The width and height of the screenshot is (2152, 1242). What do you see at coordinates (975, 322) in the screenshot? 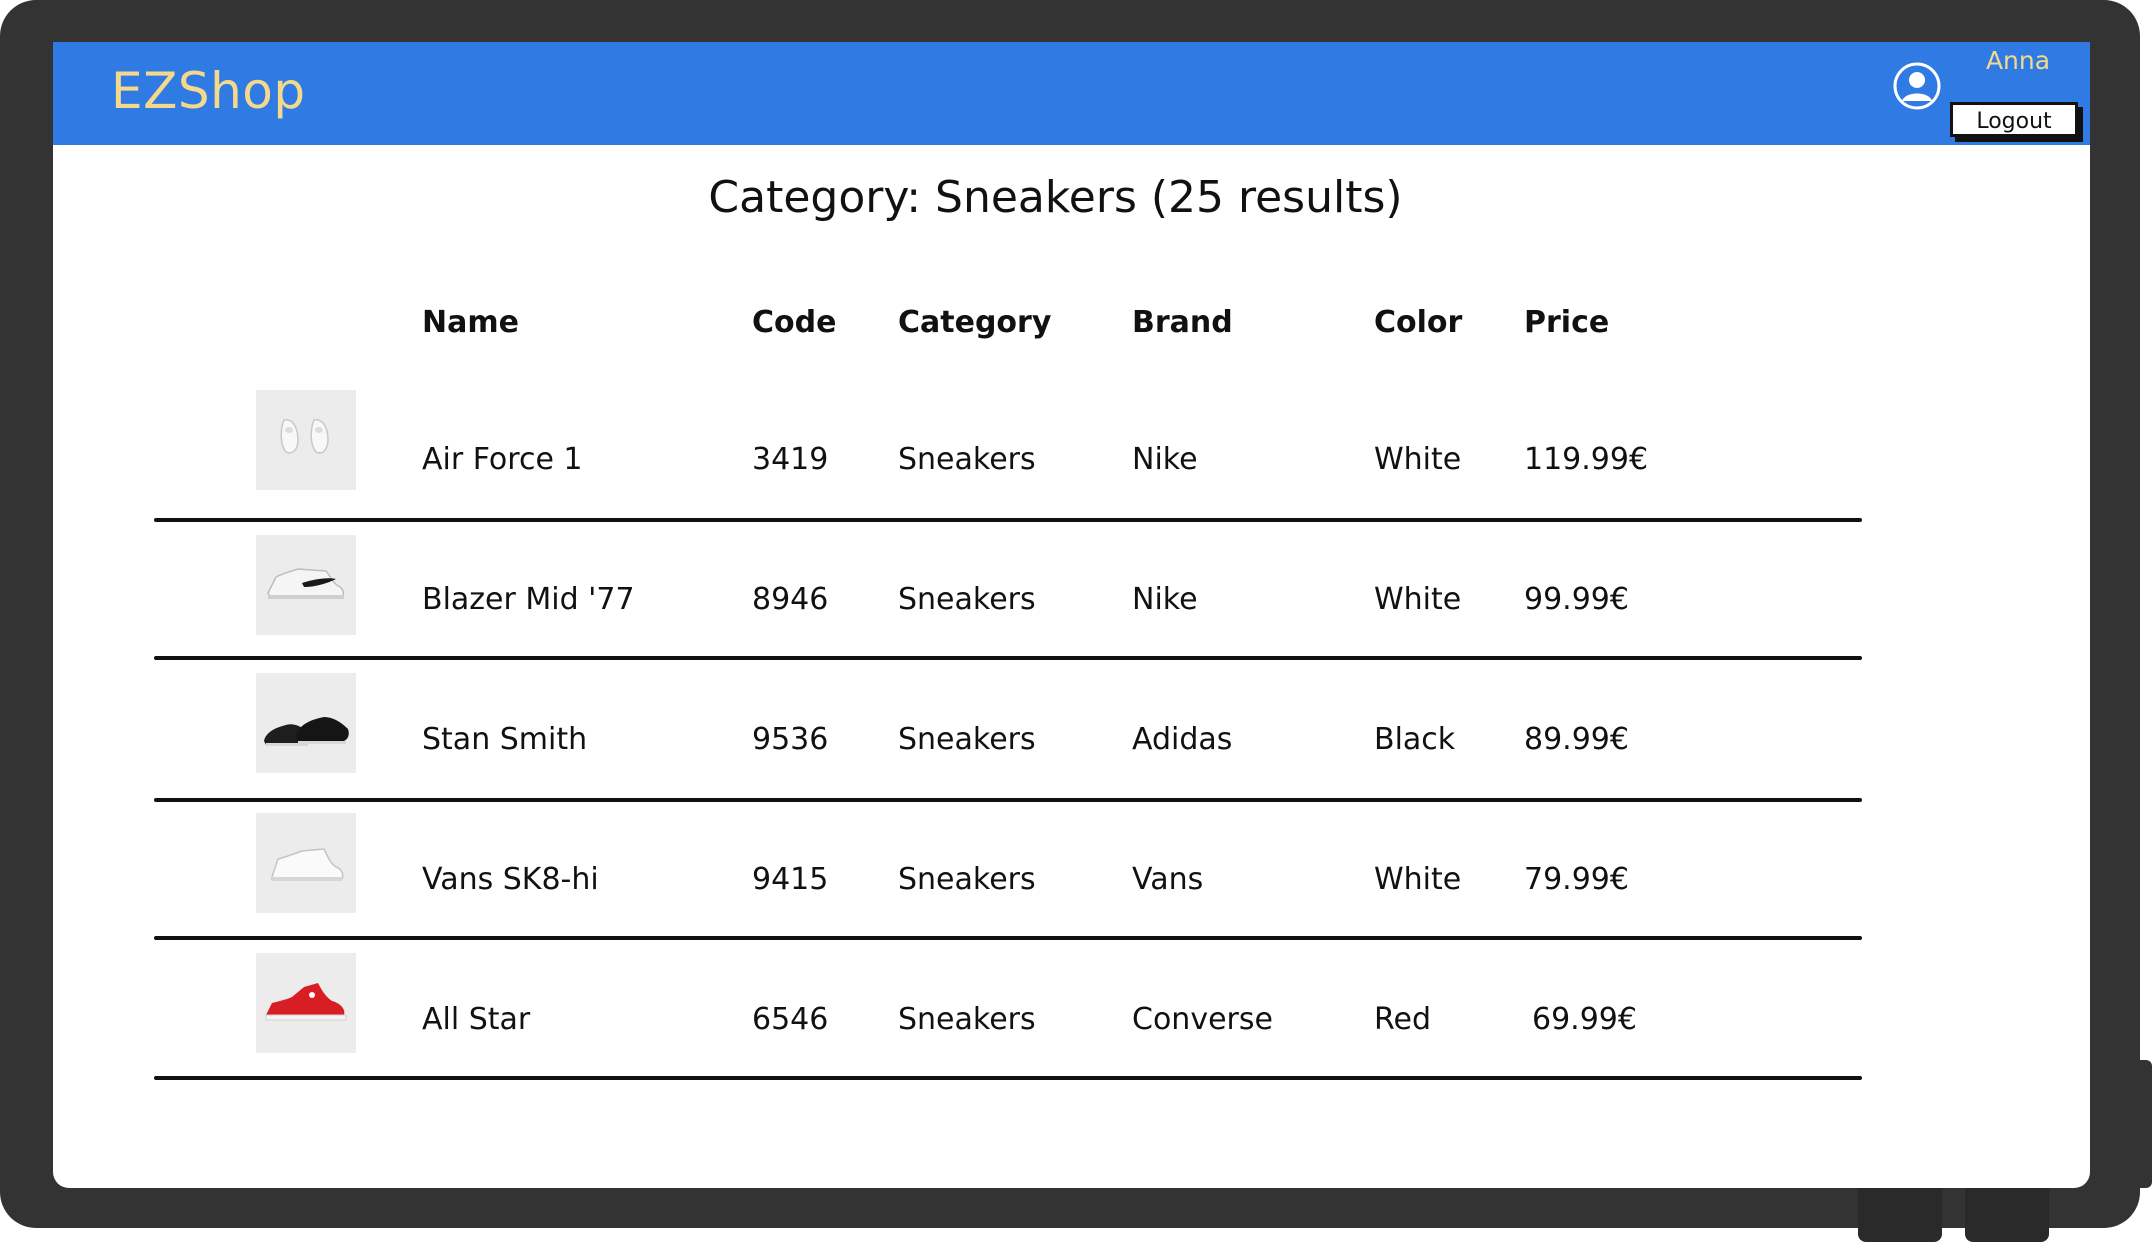
I see `column-header-category: Category` at bounding box center [975, 322].